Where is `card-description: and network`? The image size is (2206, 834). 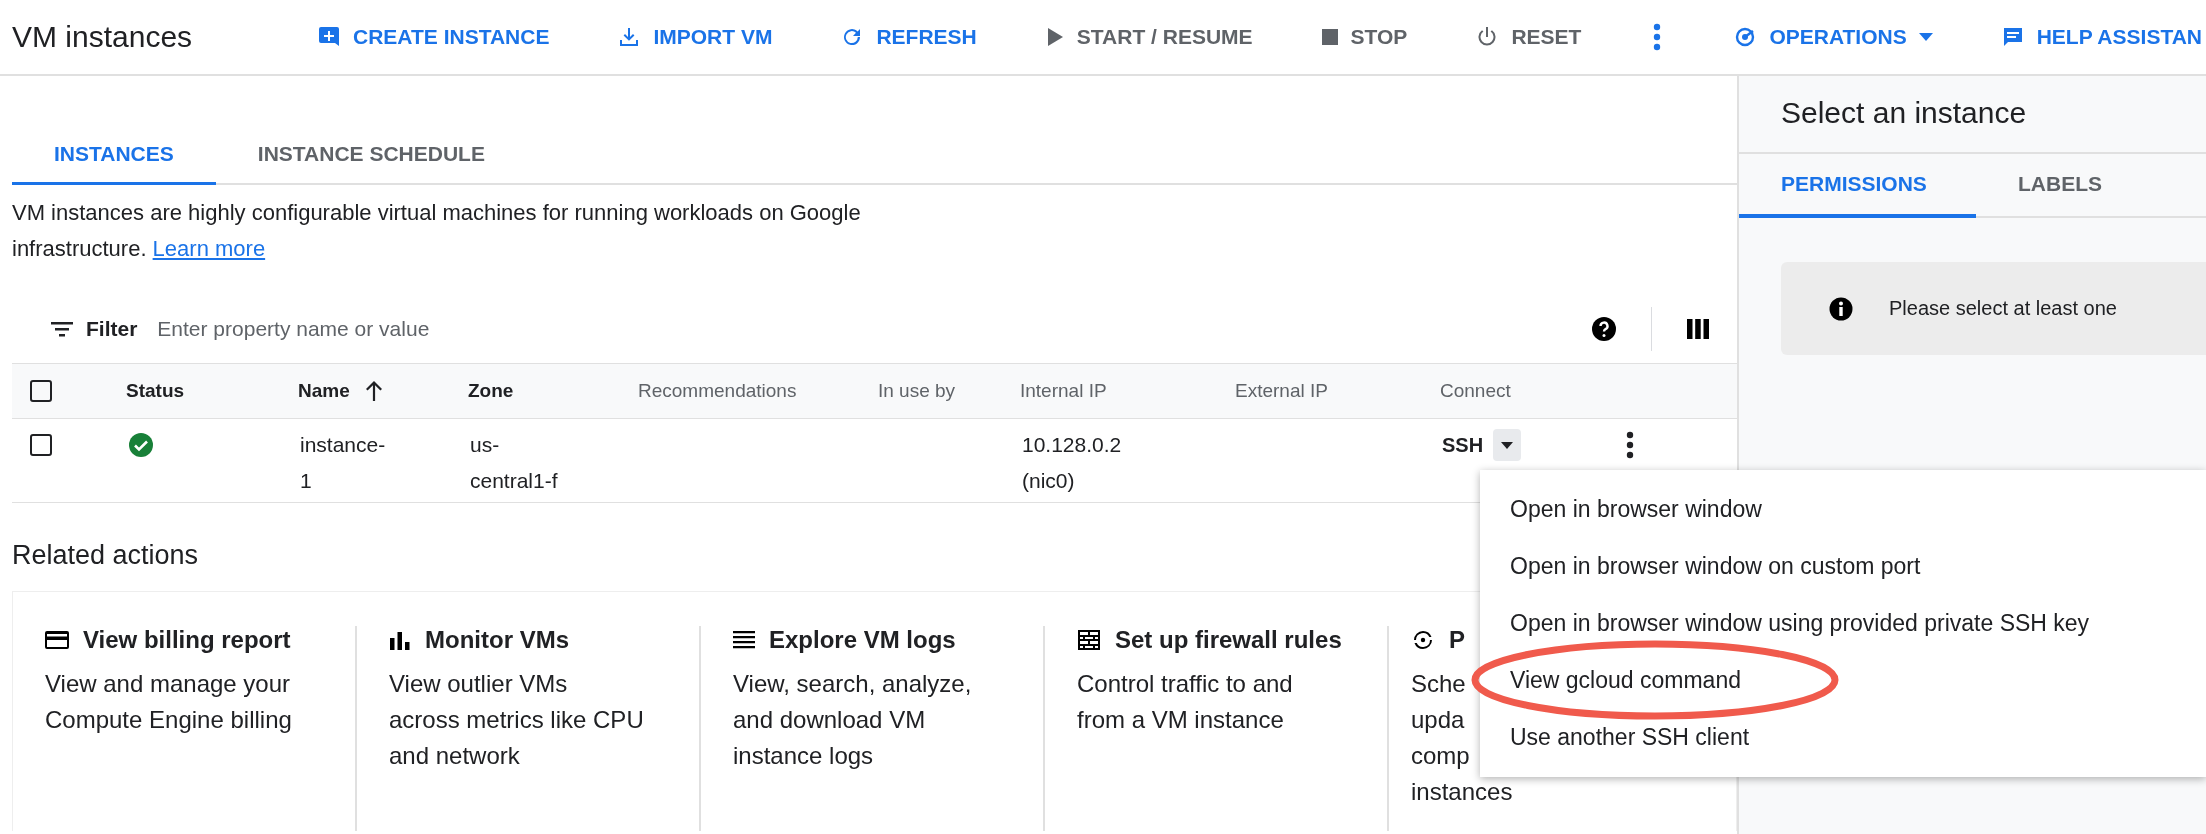 card-description: and network is located at coordinates (454, 756).